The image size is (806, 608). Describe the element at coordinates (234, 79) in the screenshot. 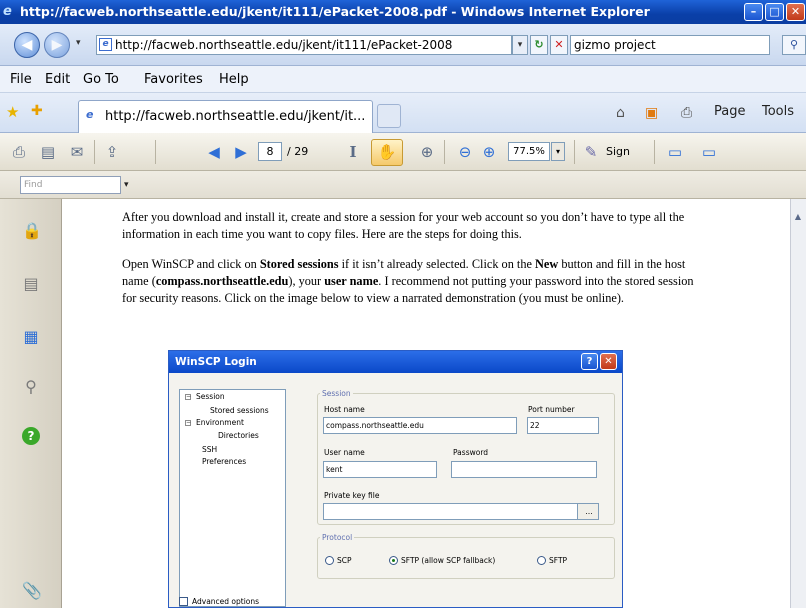

I see `menu-help: Help` at that location.